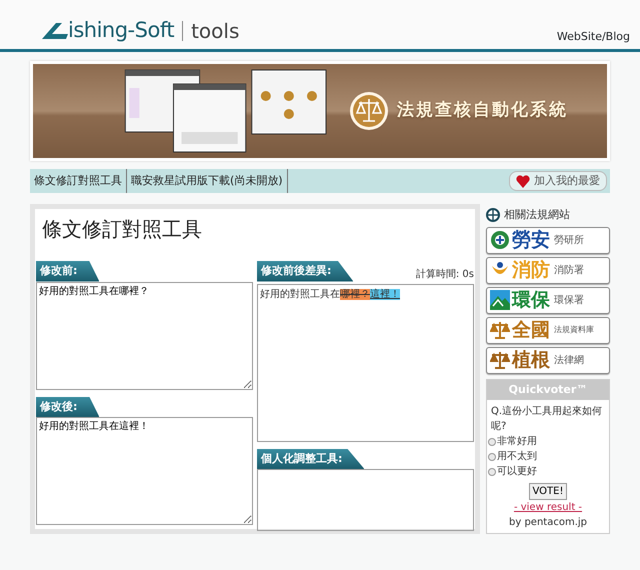 Image resolution: width=640 pixels, height=570 pixels. Describe the element at coordinates (68, 271) in the screenshot. I see `section-label: 修改前:` at that location.